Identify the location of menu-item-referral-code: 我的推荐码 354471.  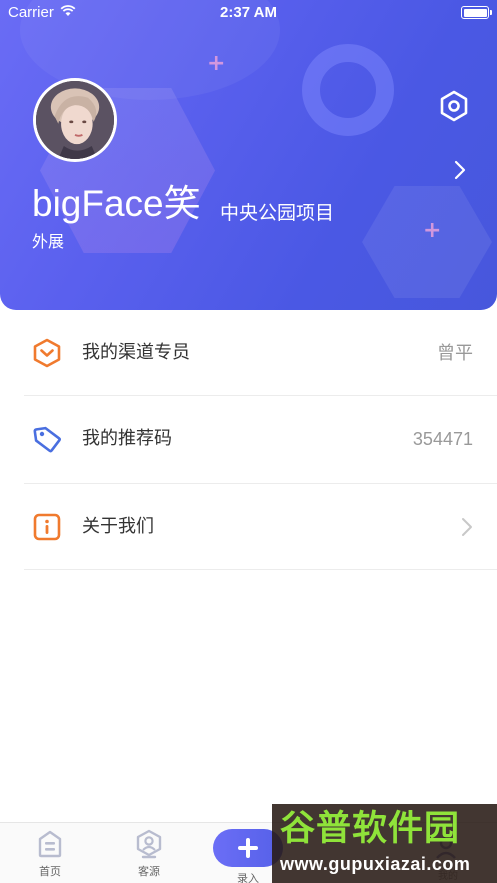
(260, 440).